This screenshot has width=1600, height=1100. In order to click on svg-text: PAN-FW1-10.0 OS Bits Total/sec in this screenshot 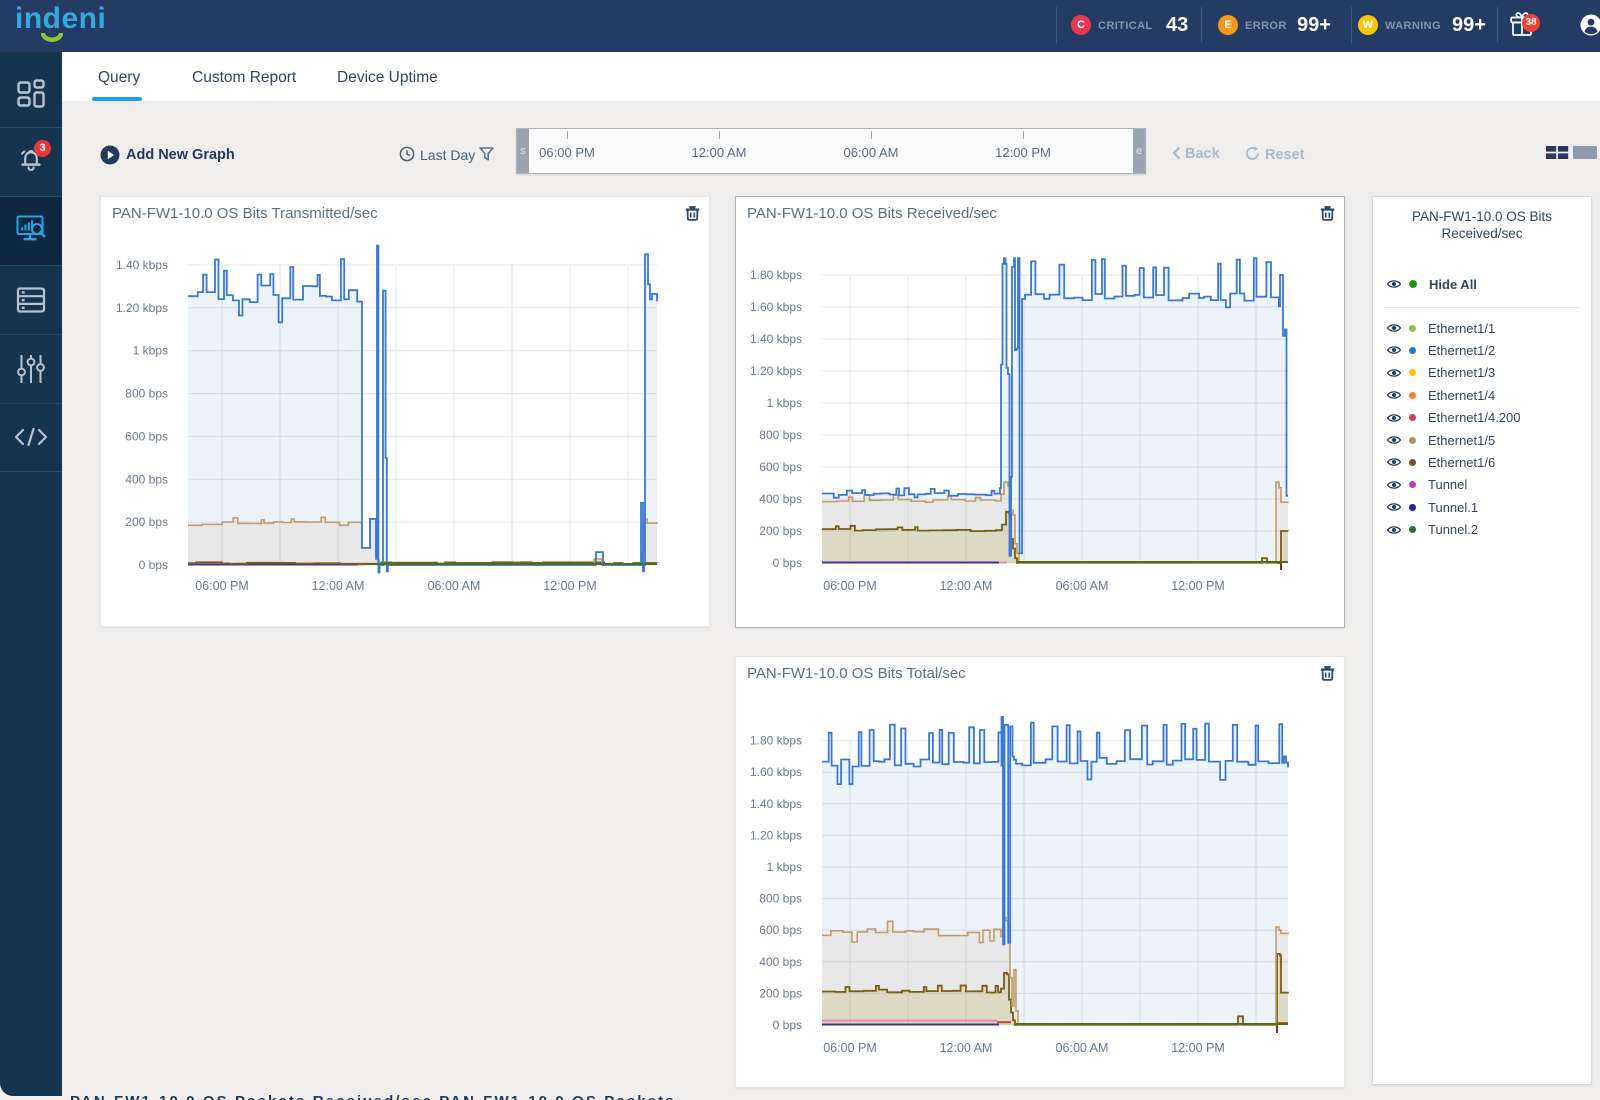, I will do `click(856, 673)`.